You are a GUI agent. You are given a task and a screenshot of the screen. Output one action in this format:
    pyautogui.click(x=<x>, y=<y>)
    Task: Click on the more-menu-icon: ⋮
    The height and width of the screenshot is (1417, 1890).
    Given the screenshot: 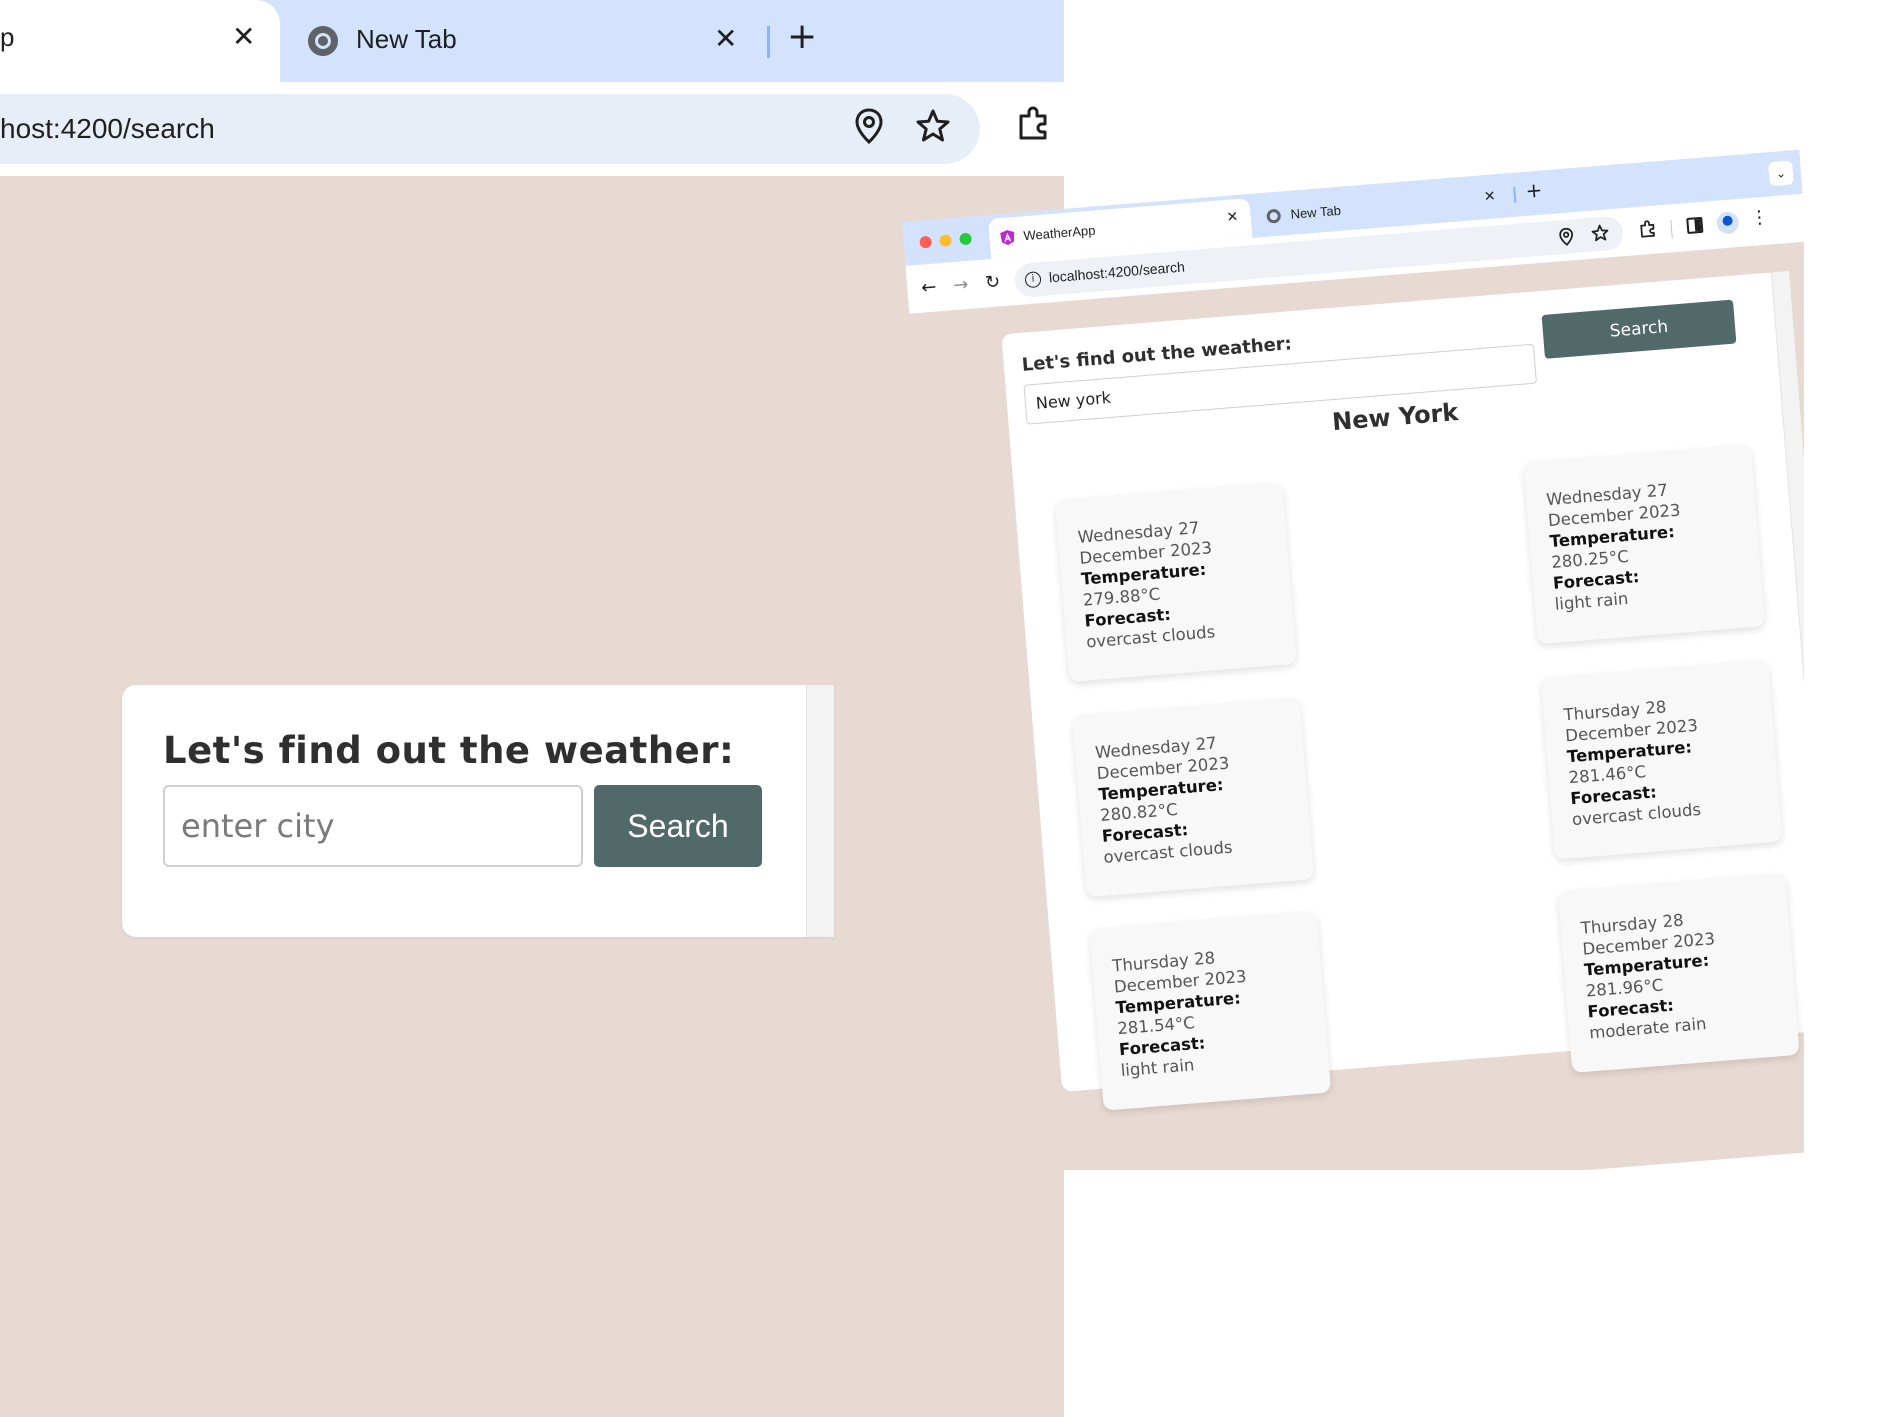 What is the action you would take?
    pyautogui.click(x=1760, y=218)
    